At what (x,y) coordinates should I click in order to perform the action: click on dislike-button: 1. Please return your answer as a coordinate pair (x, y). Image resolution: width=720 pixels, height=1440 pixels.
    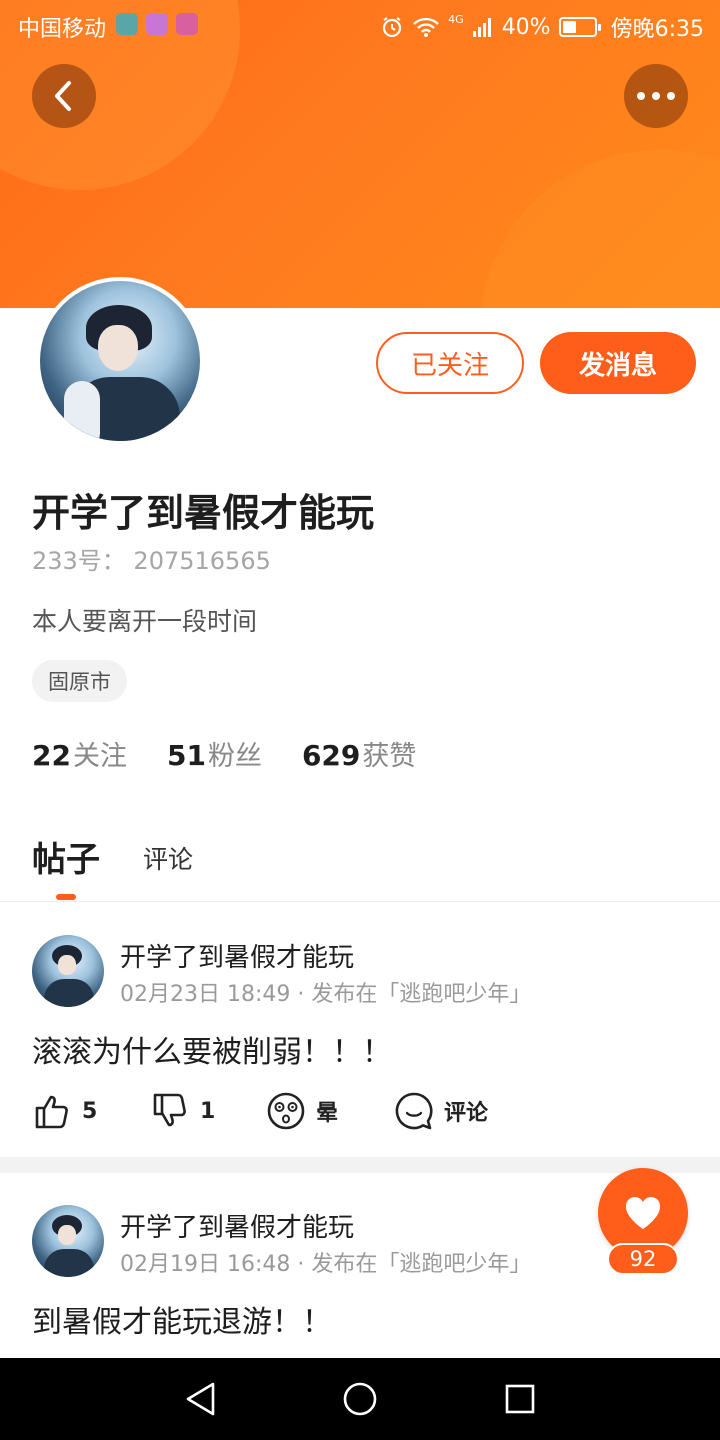
    Looking at the image, I should click on (182, 1111).